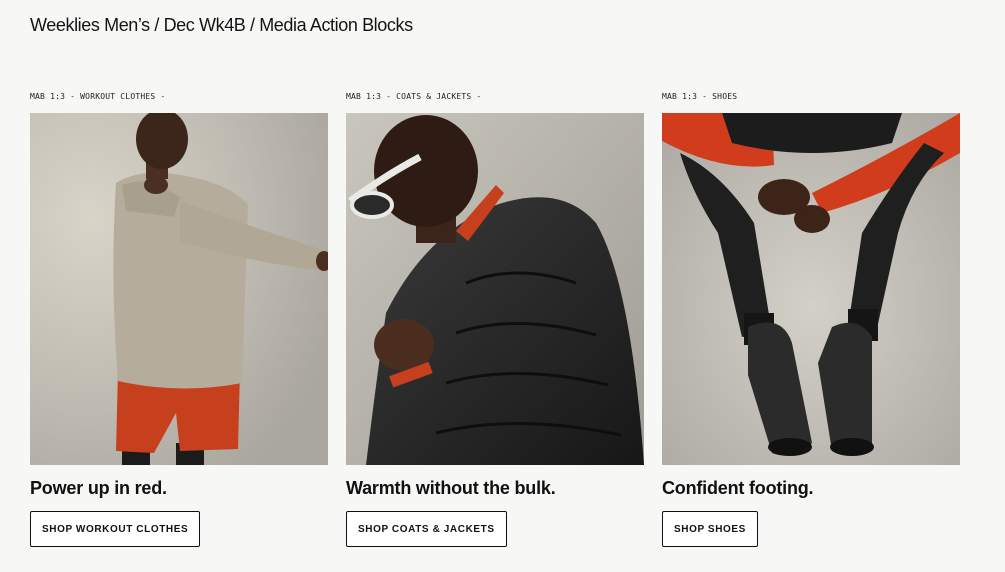 The image size is (1005, 572). What do you see at coordinates (710, 529) in the screenshot?
I see `shop-shoes-button: SHOP SHOES` at bounding box center [710, 529].